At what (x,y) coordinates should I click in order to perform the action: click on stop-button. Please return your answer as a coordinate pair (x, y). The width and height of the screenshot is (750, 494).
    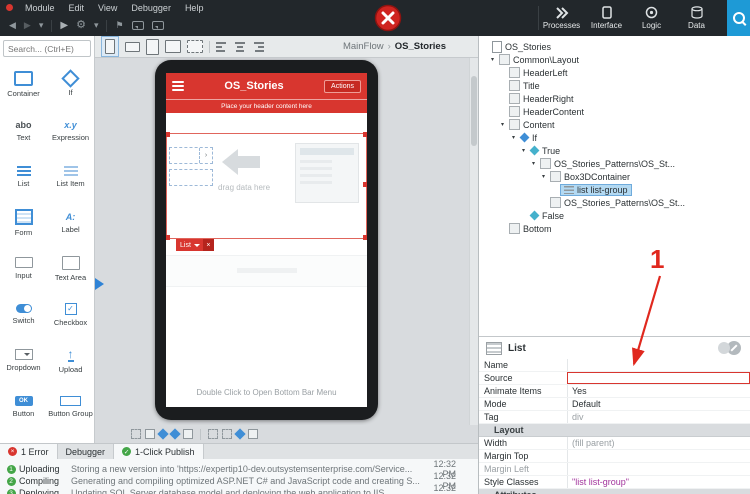
    Looking at the image, I should click on (388, 18).